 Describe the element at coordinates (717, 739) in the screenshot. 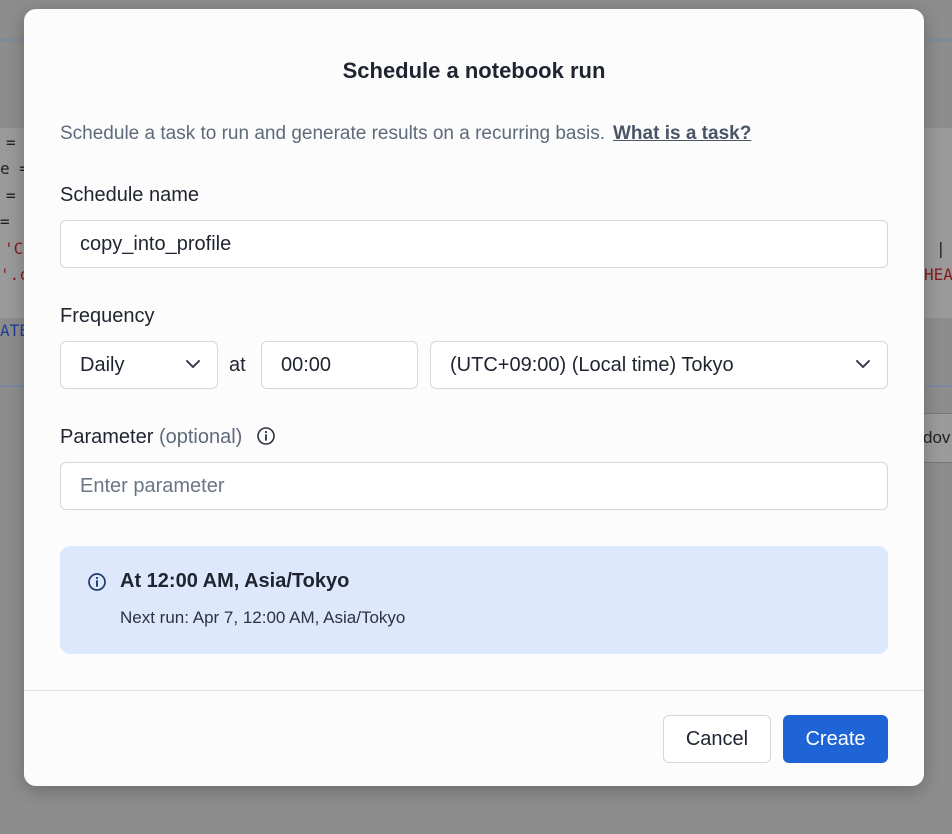

I see `cancel-button: Cancel` at that location.